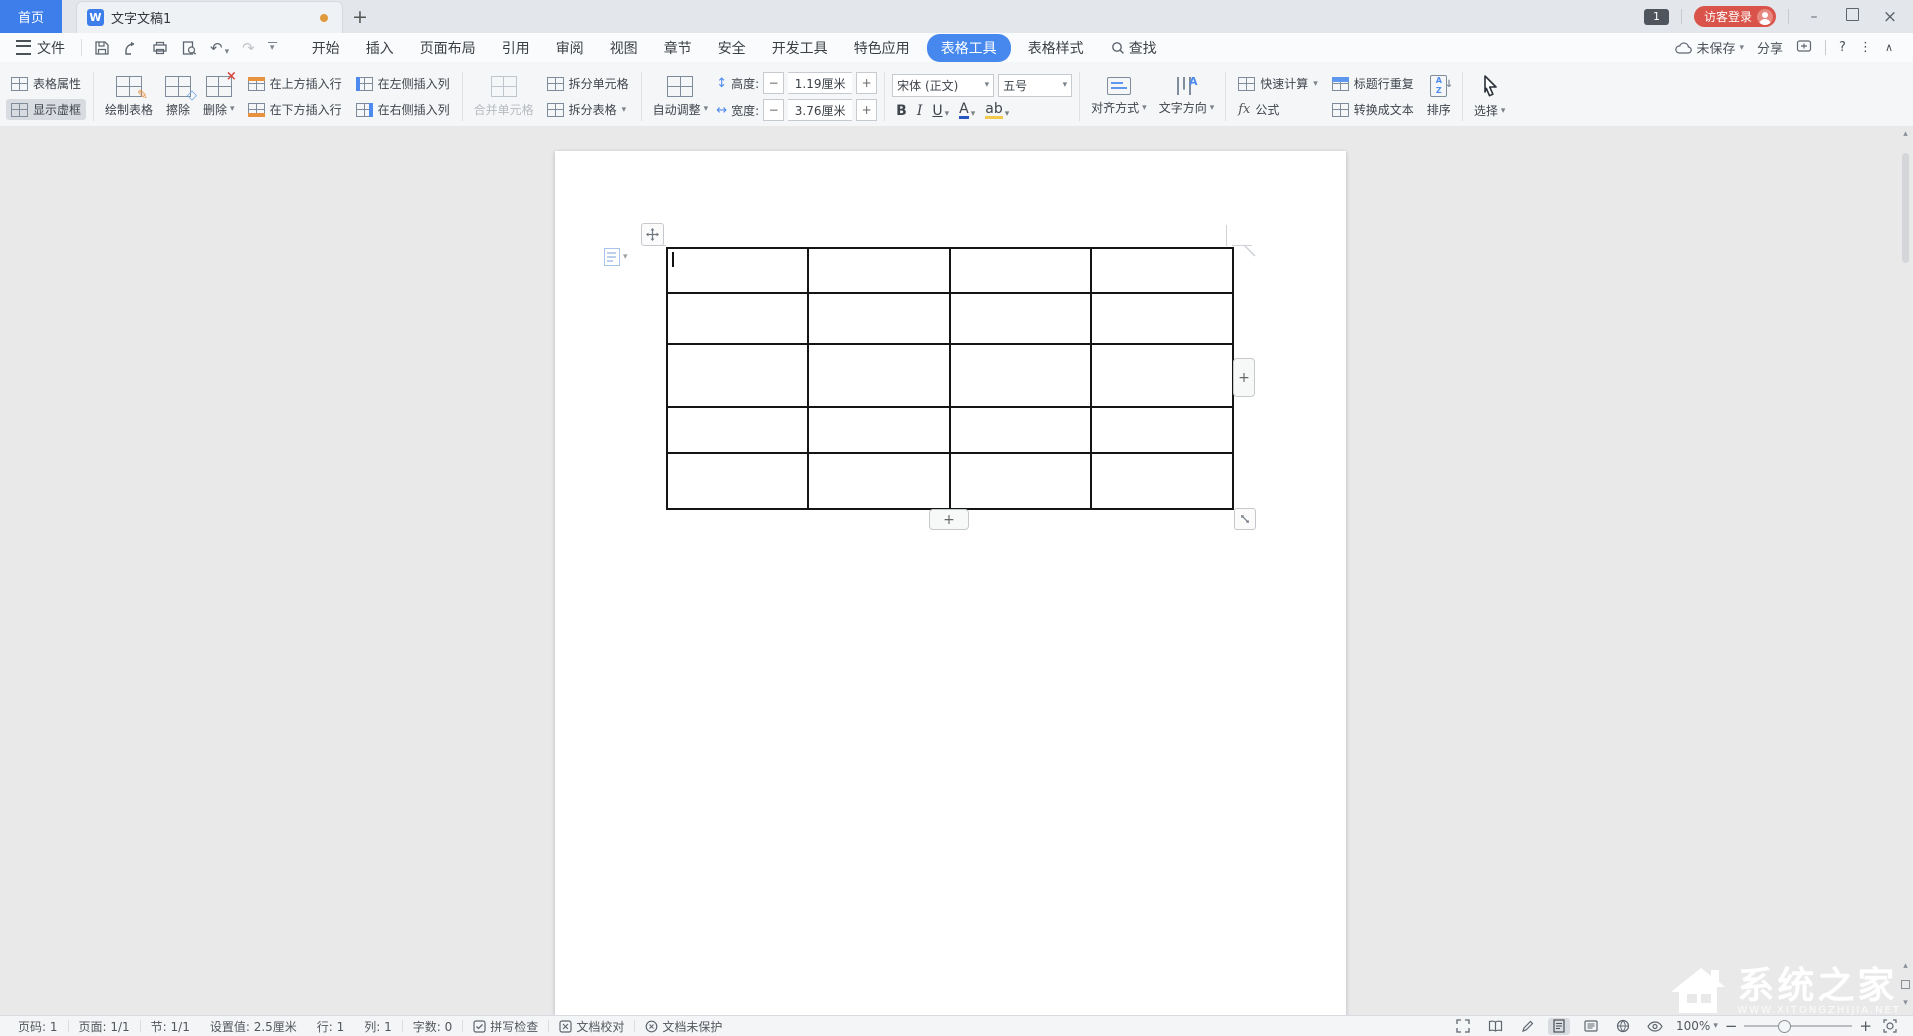 This screenshot has height=1036, width=1913. Describe the element at coordinates (1439, 96) in the screenshot. I see `sort-button: AZ 排序` at that location.